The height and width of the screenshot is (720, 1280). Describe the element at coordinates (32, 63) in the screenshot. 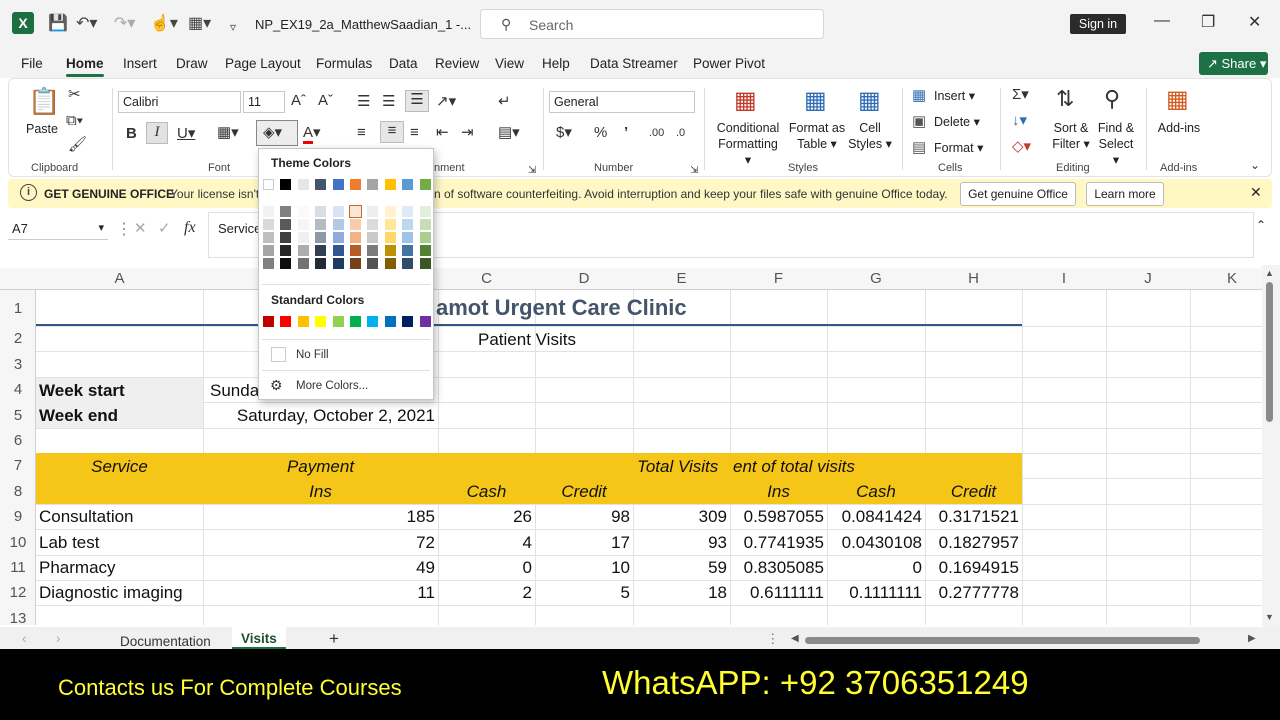

I see `menu-file: File` at that location.